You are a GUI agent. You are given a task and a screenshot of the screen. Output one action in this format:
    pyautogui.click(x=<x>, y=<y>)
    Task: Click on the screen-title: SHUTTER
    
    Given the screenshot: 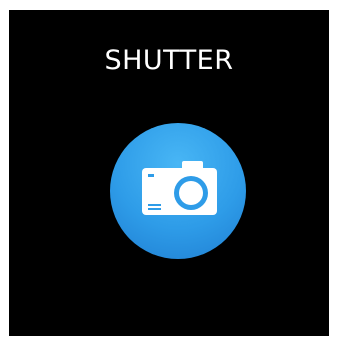 What is the action you would take?
    pyautogui.click(x=169, y=60)
    